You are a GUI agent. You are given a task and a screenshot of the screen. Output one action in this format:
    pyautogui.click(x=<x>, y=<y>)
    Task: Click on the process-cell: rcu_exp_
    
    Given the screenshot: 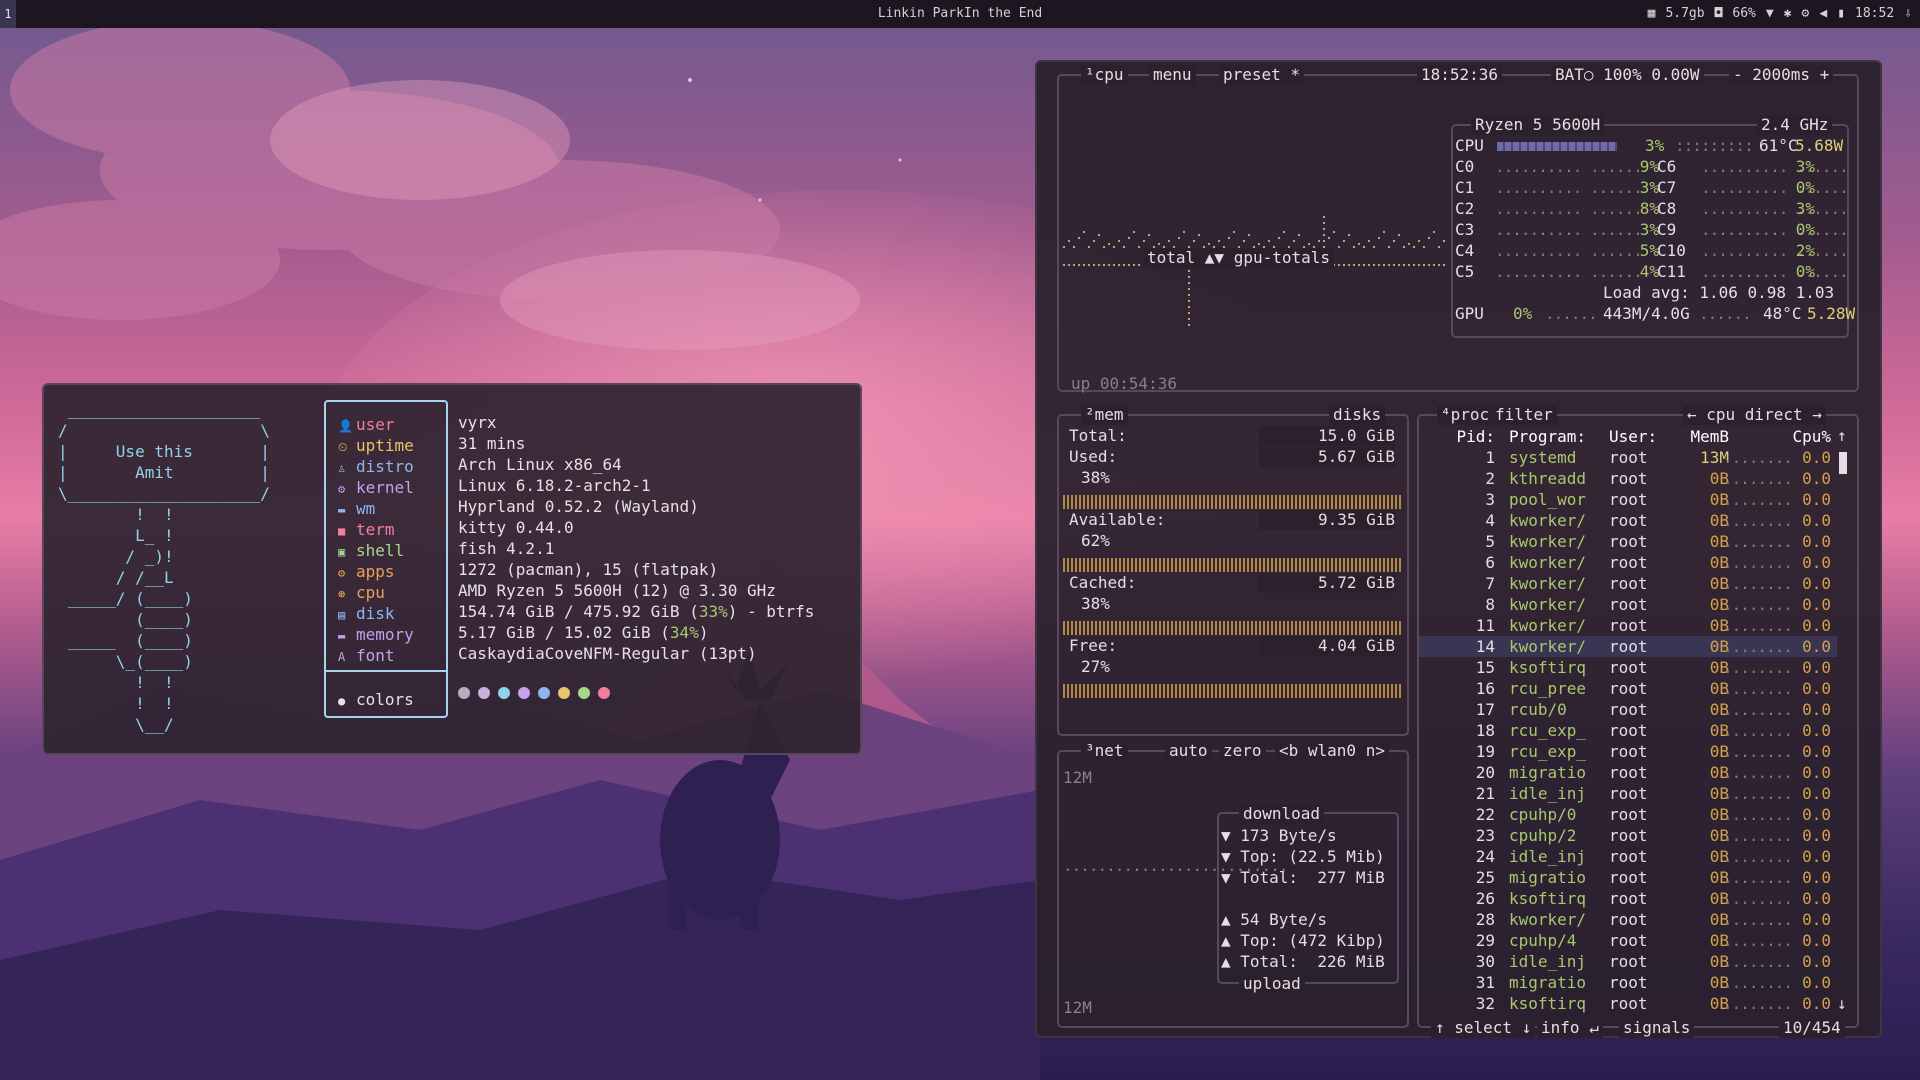 What is the action you would take?
    pyautogui.click(x=1548, y=730)
    